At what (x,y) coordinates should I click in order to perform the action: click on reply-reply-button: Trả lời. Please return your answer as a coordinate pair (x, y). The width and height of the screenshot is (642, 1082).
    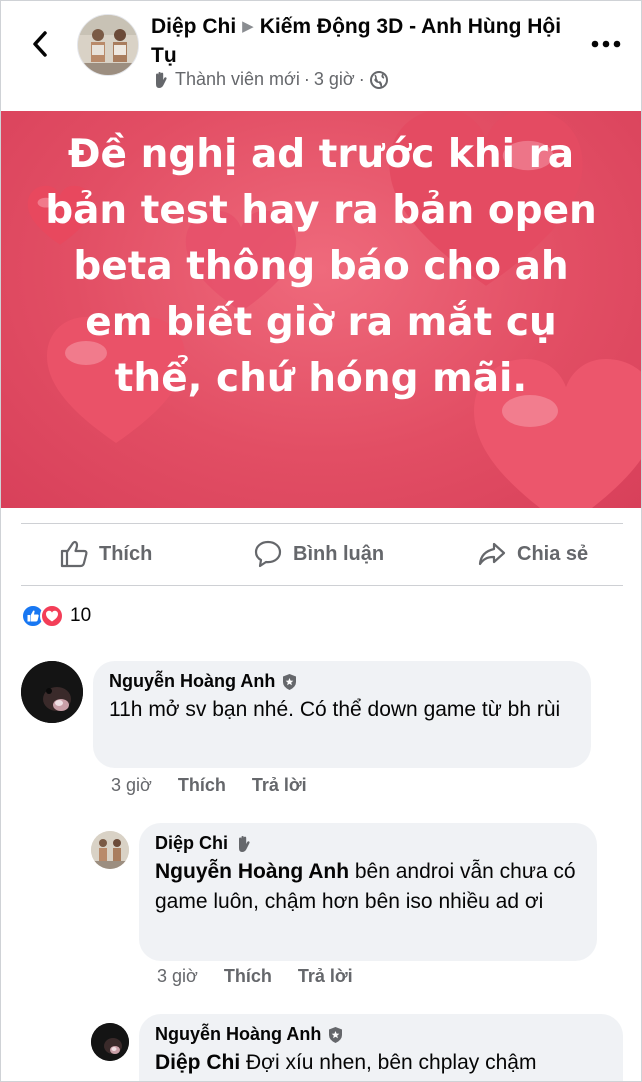
    Looking at the image, I should click on (325, 976).